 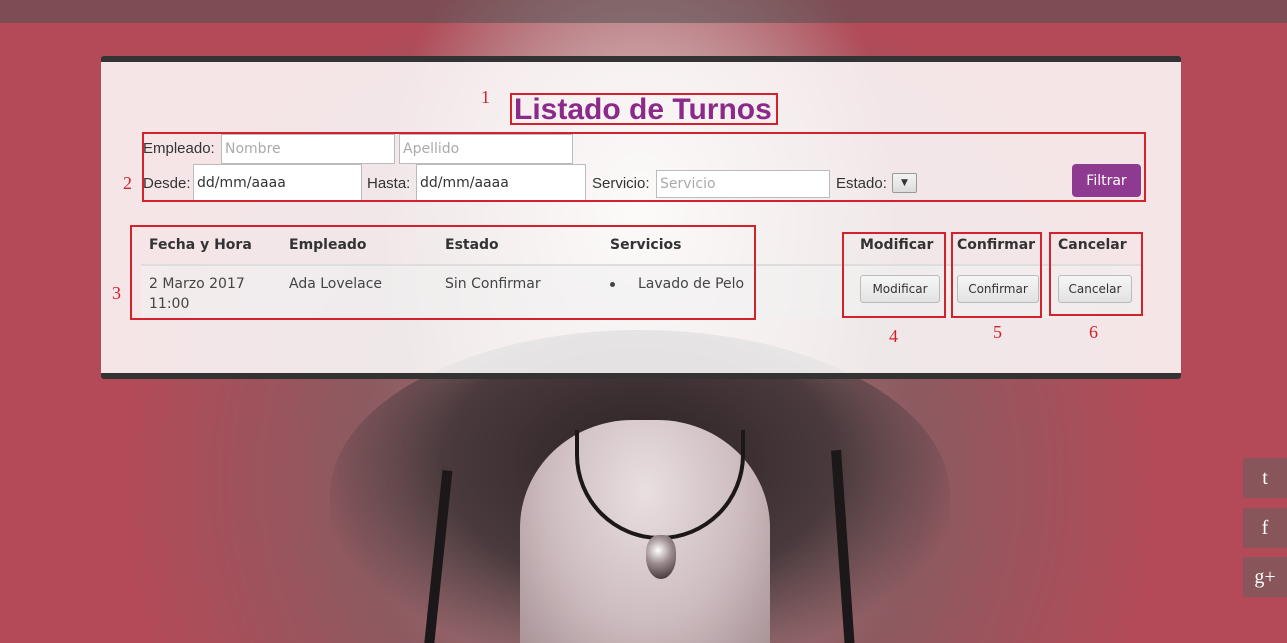 What do you see at coordinates (893, 336) in the screenshot?
I see `annotation-number-4: 4` at bounding box center [893, 336].